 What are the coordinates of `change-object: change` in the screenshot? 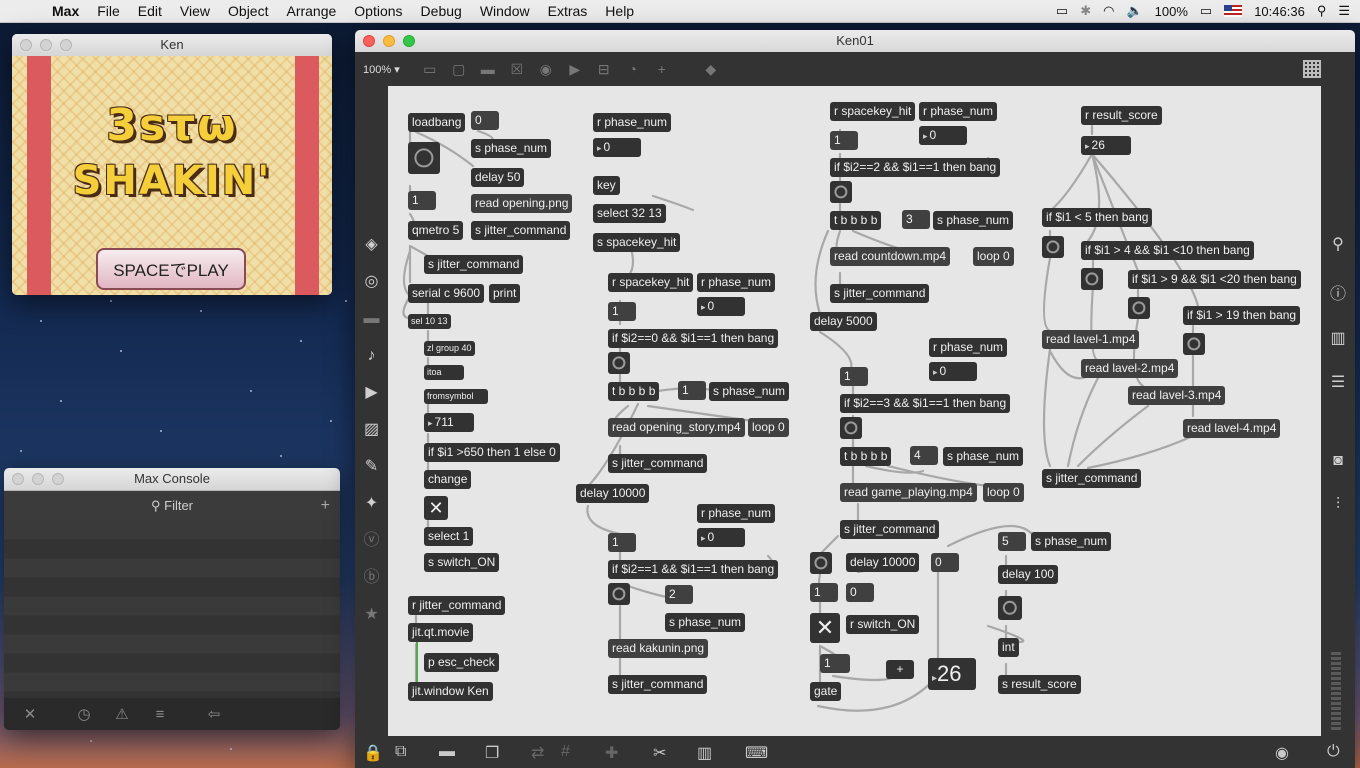 It's located at (448, 479).